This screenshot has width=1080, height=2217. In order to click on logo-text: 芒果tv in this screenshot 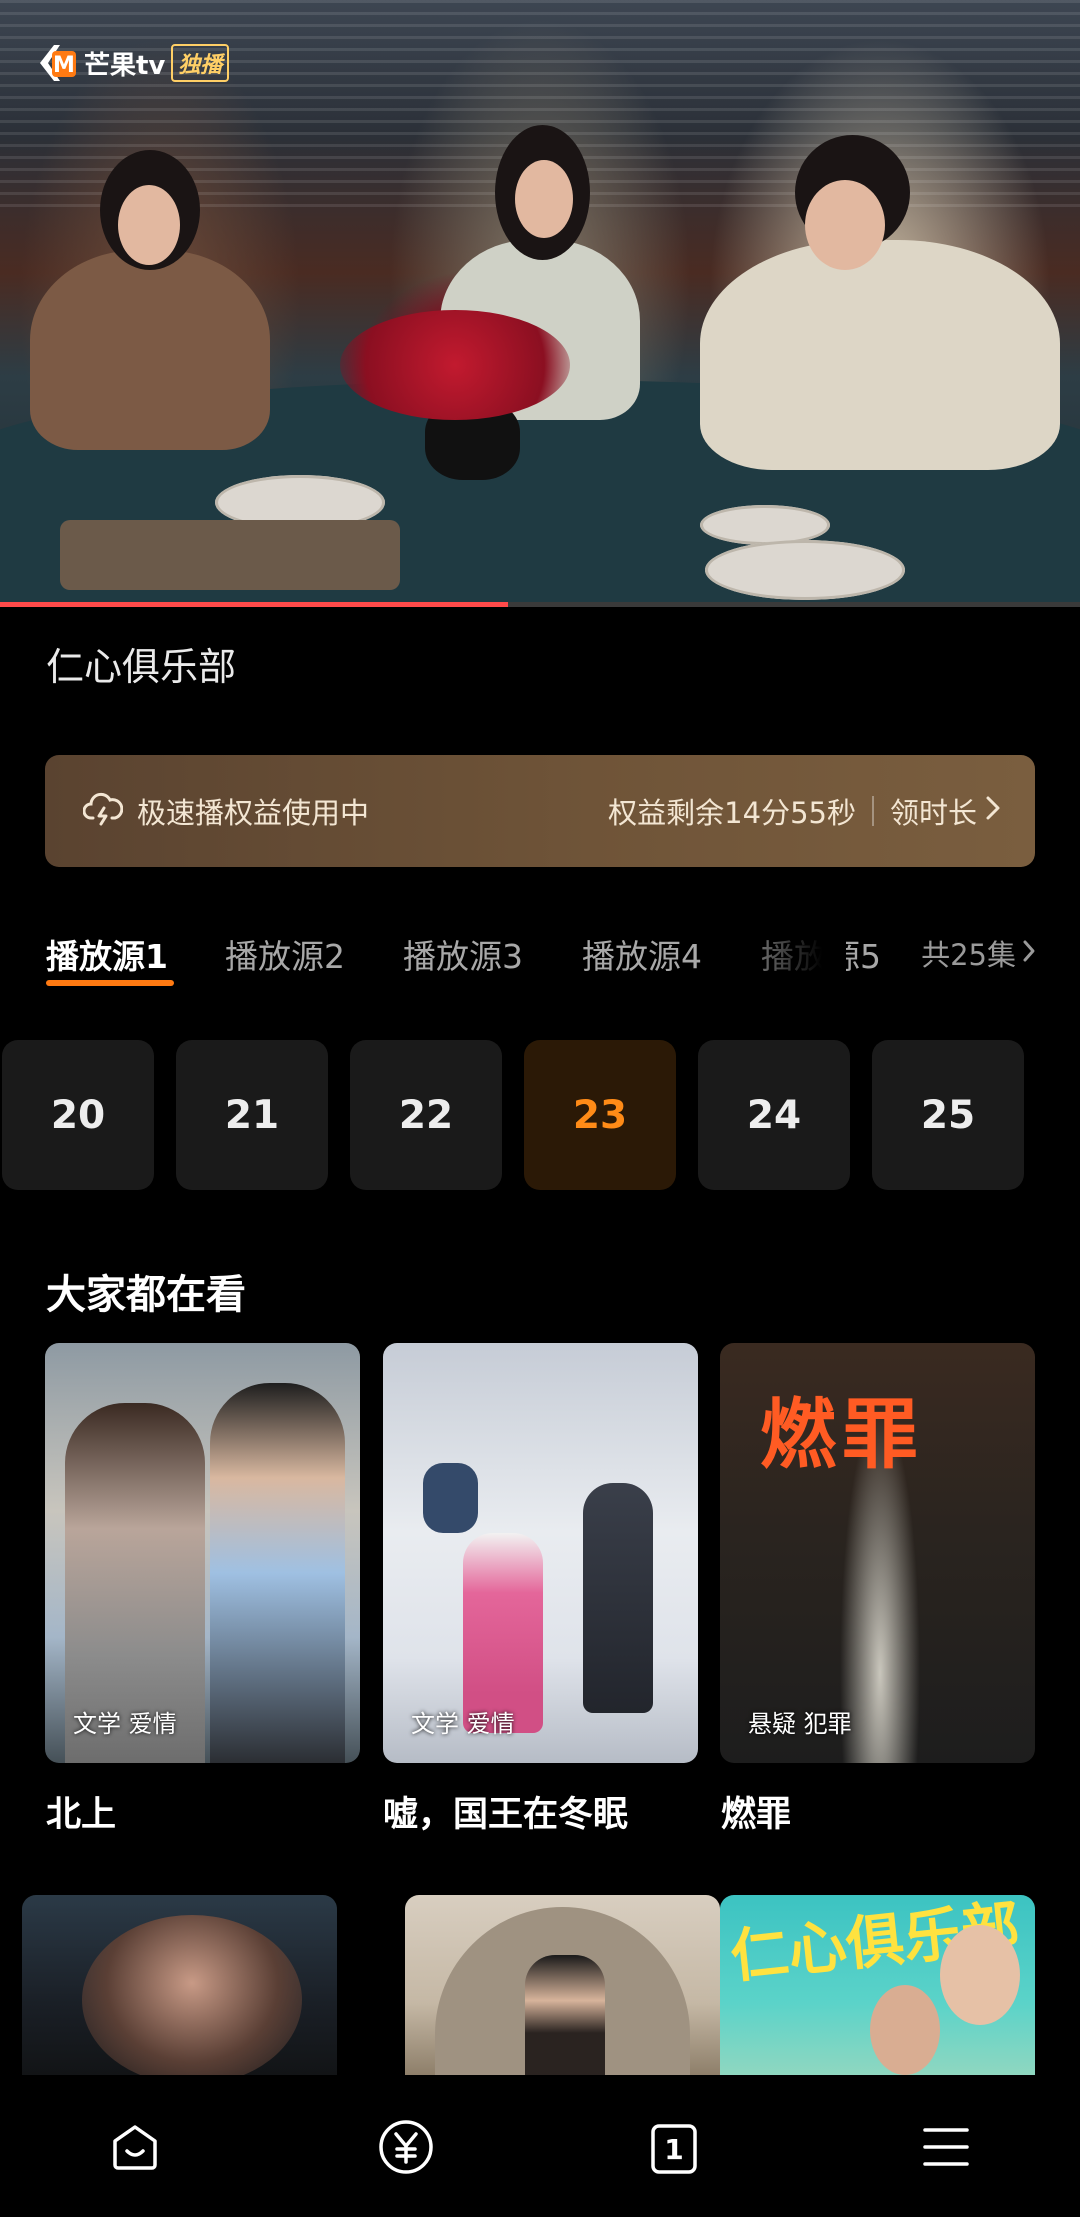, I will do `click(125, 65)`.